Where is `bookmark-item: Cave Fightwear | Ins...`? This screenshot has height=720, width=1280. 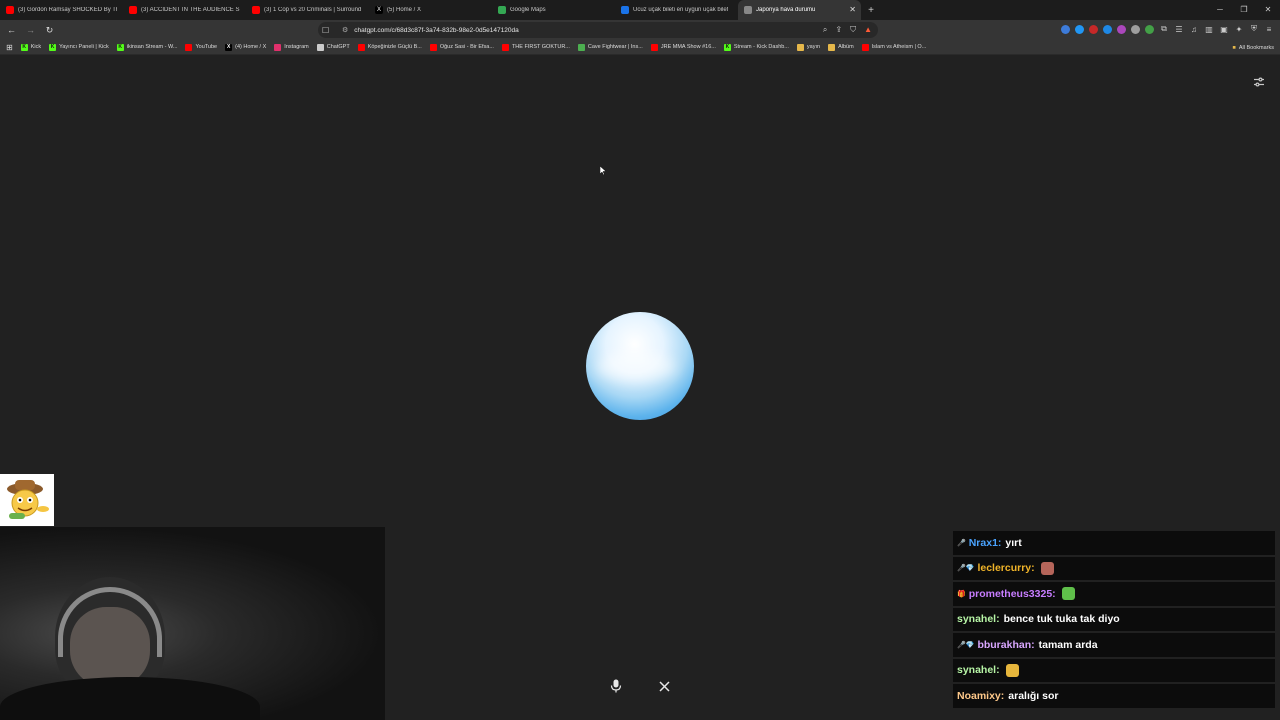
bookmark-item: Cave Fightwear | Ins... is located at coordinates (610, 47).